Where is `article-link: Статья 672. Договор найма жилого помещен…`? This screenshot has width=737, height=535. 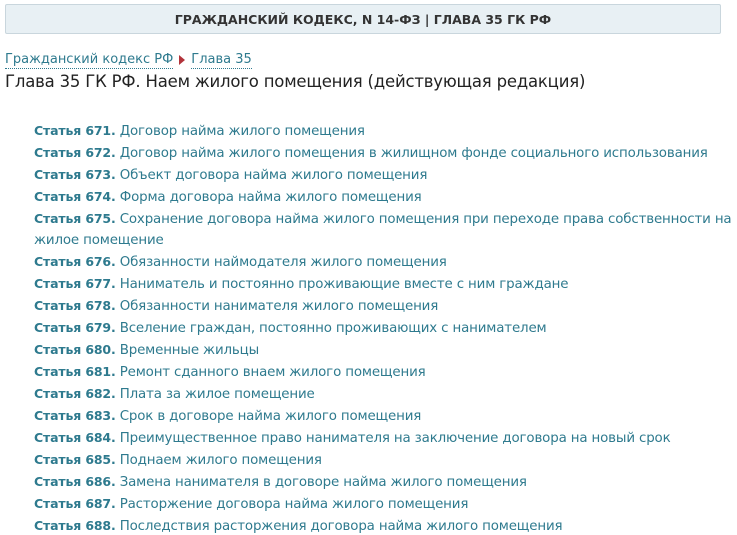 article-link: Статья 672. Договор найма жилого помещен… is located at coordinates (384, 153).